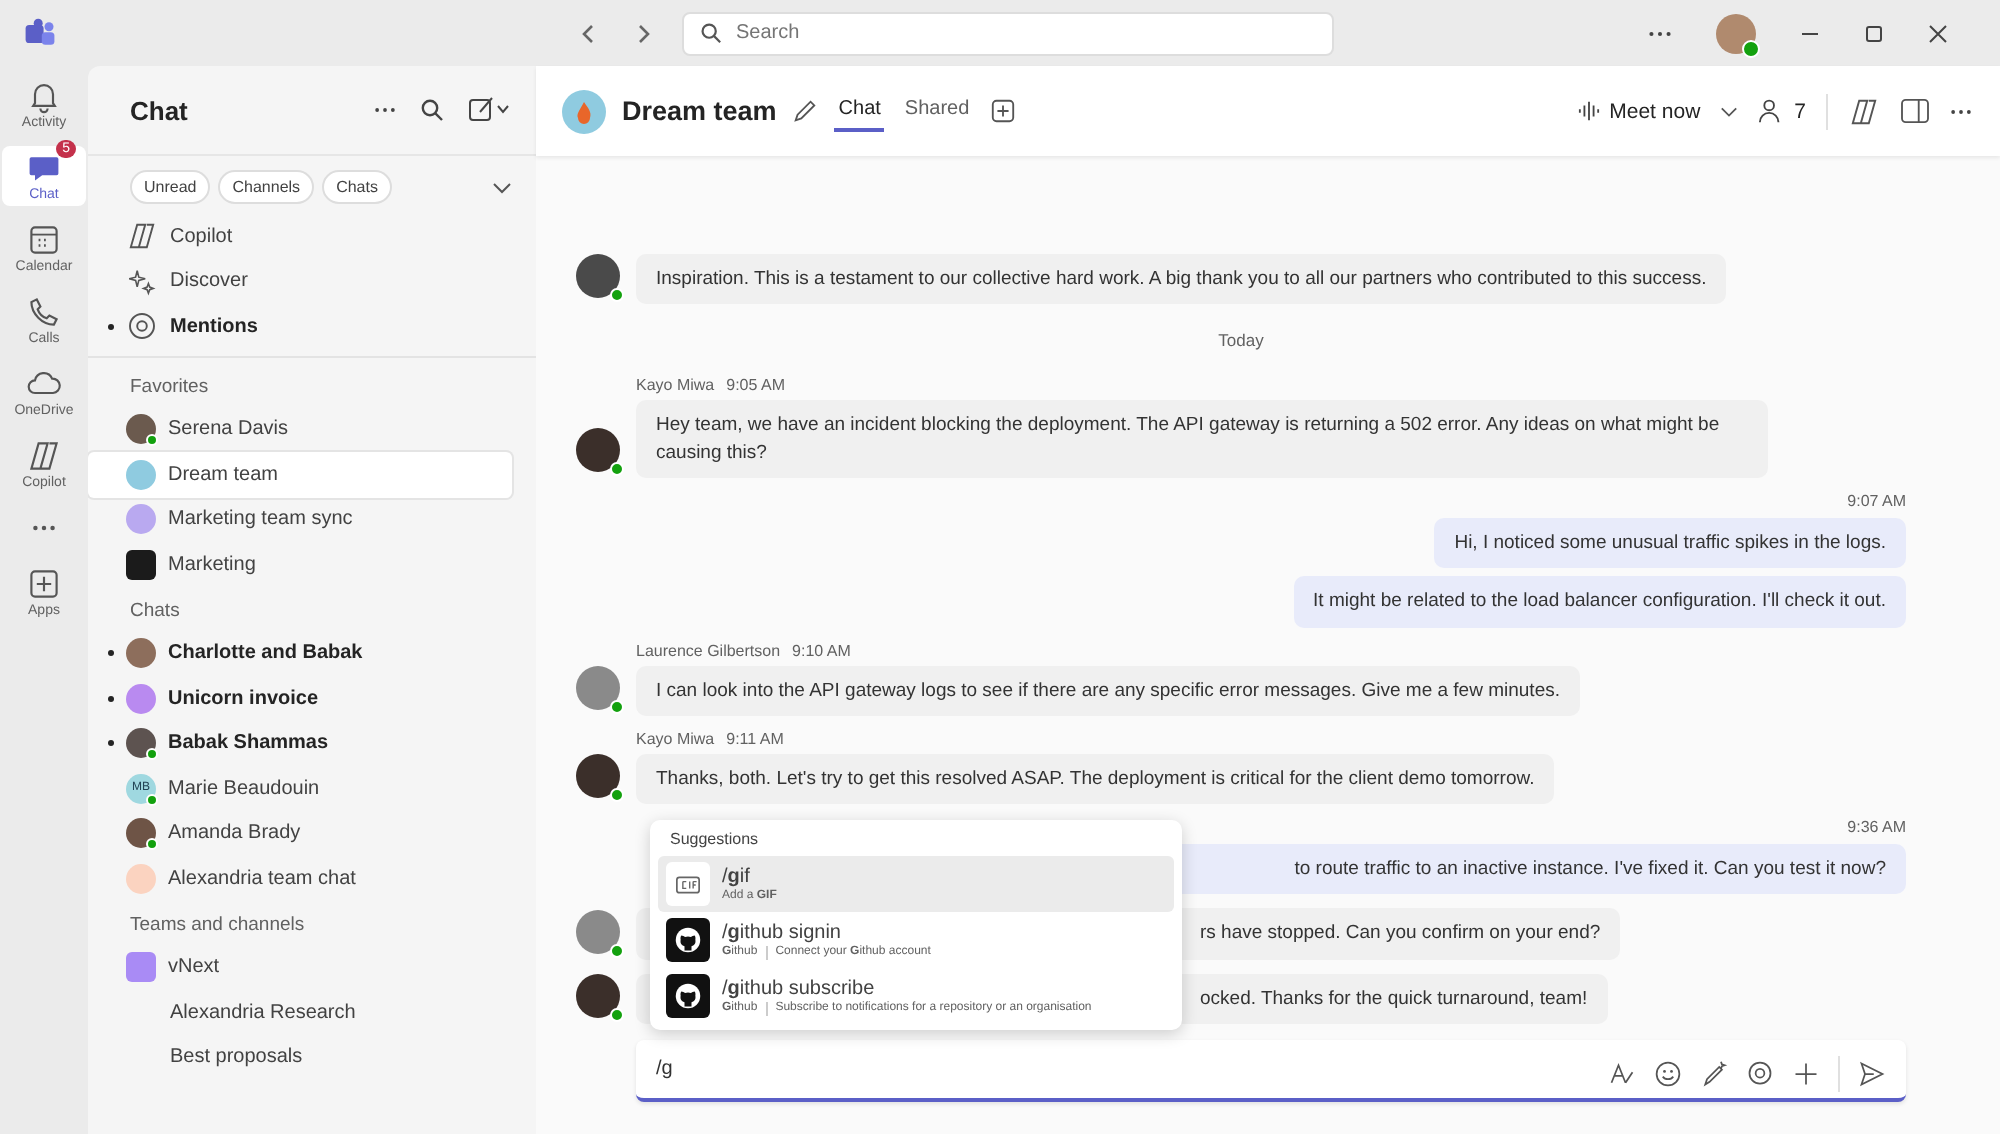 This screenshot has width=2000, height=1134. Describe the element at coordinates (1095, 779) in the screenshot. I see `message-bubble: Thanks, both. Let's try to get this resolved ASAP. The deployment is critical for the client demo tomorrow.` at that location.